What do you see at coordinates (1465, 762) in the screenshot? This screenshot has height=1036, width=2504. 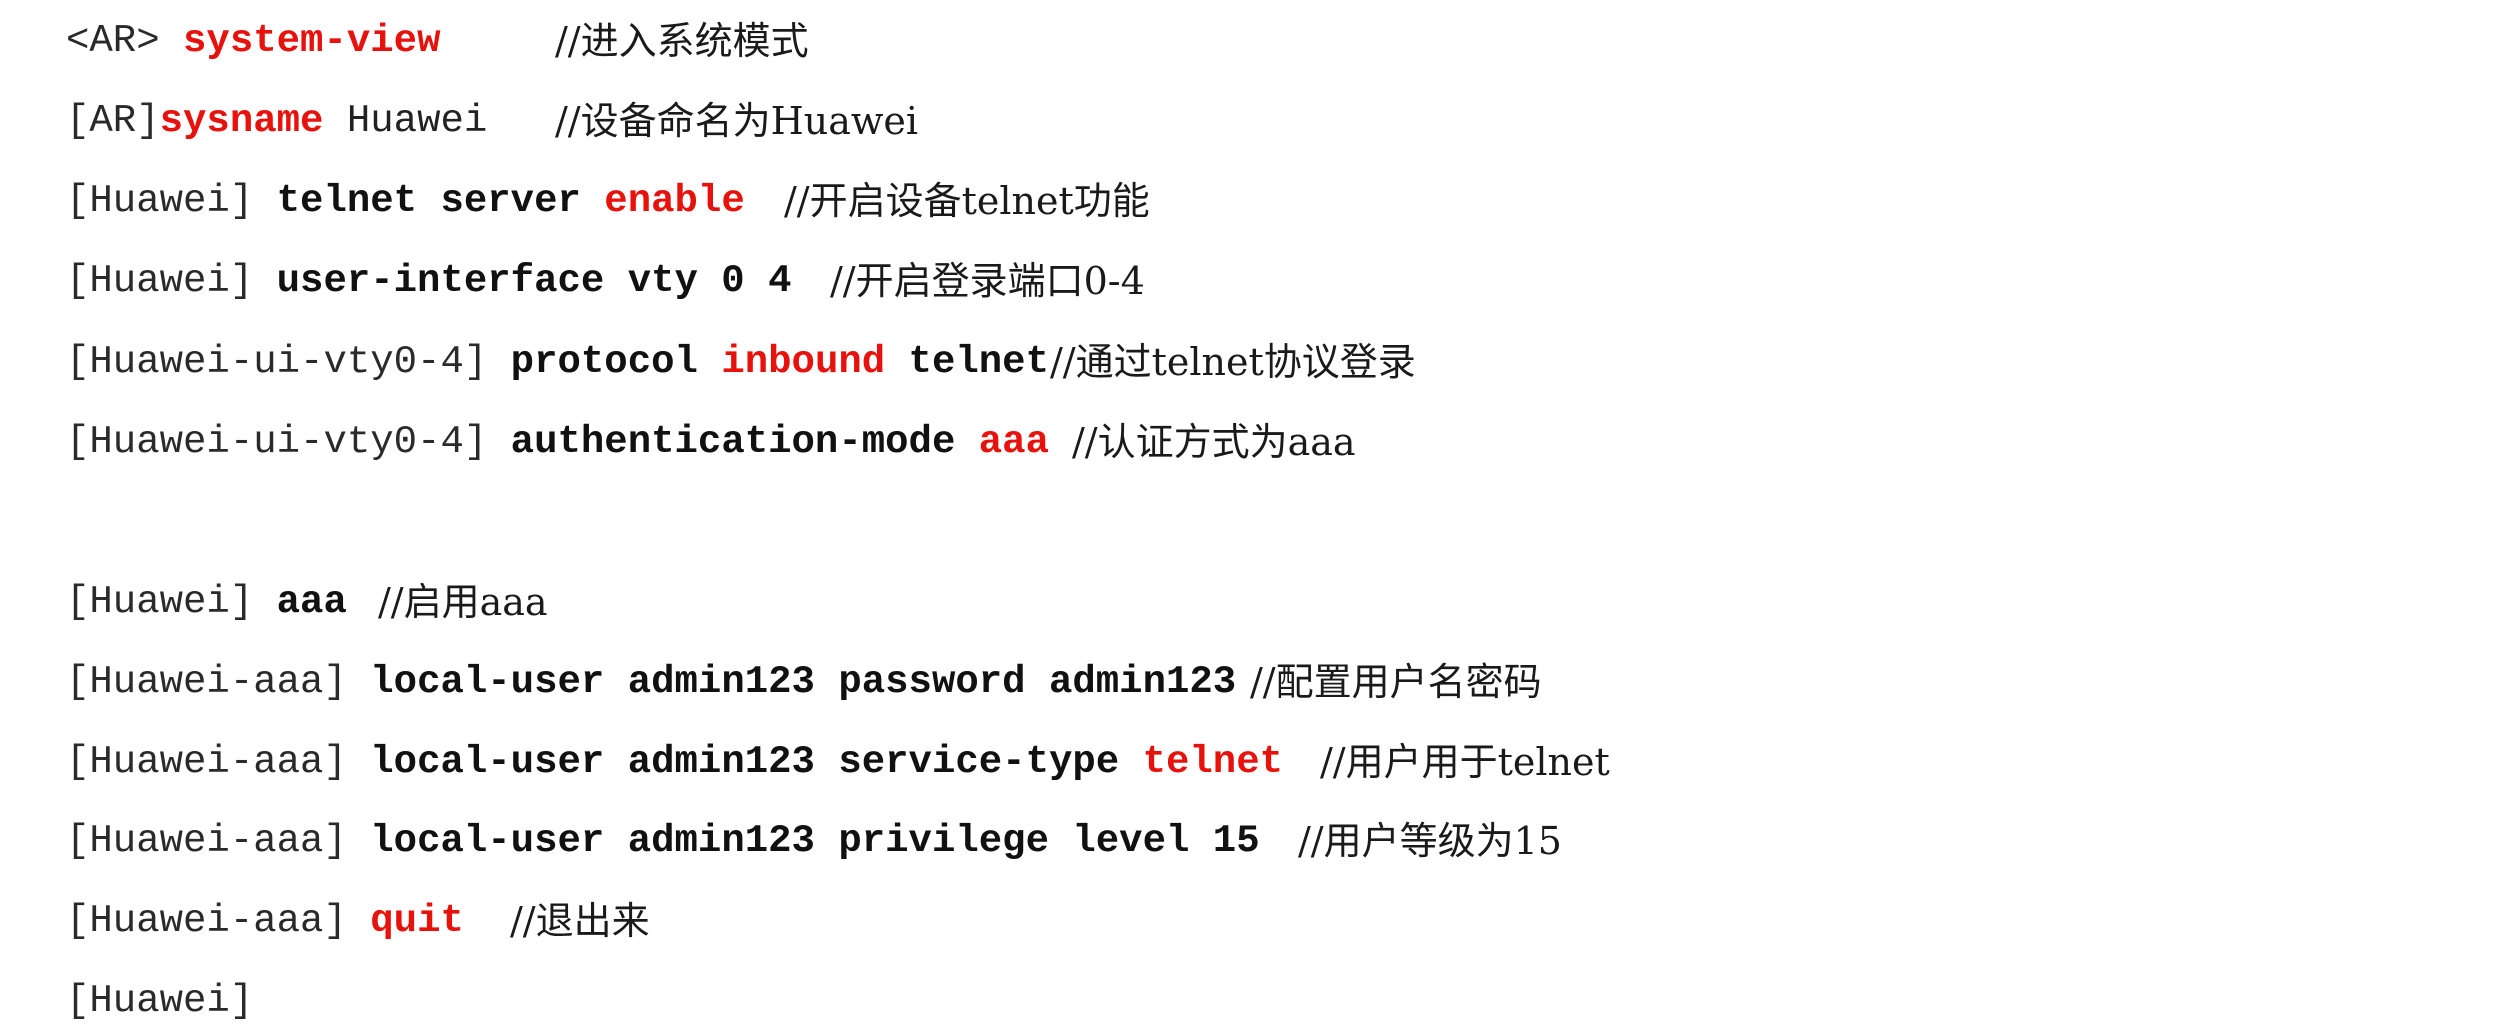 I see `cli-comment: //用户用于telnet` at bounding box center [1465, 762].